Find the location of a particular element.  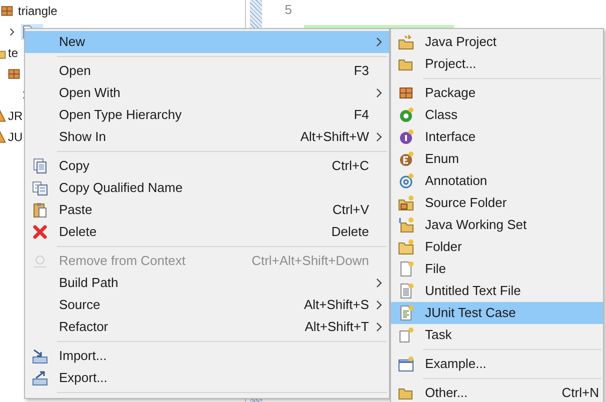

menu-item: Annotation is located at coordinates (497, 181).